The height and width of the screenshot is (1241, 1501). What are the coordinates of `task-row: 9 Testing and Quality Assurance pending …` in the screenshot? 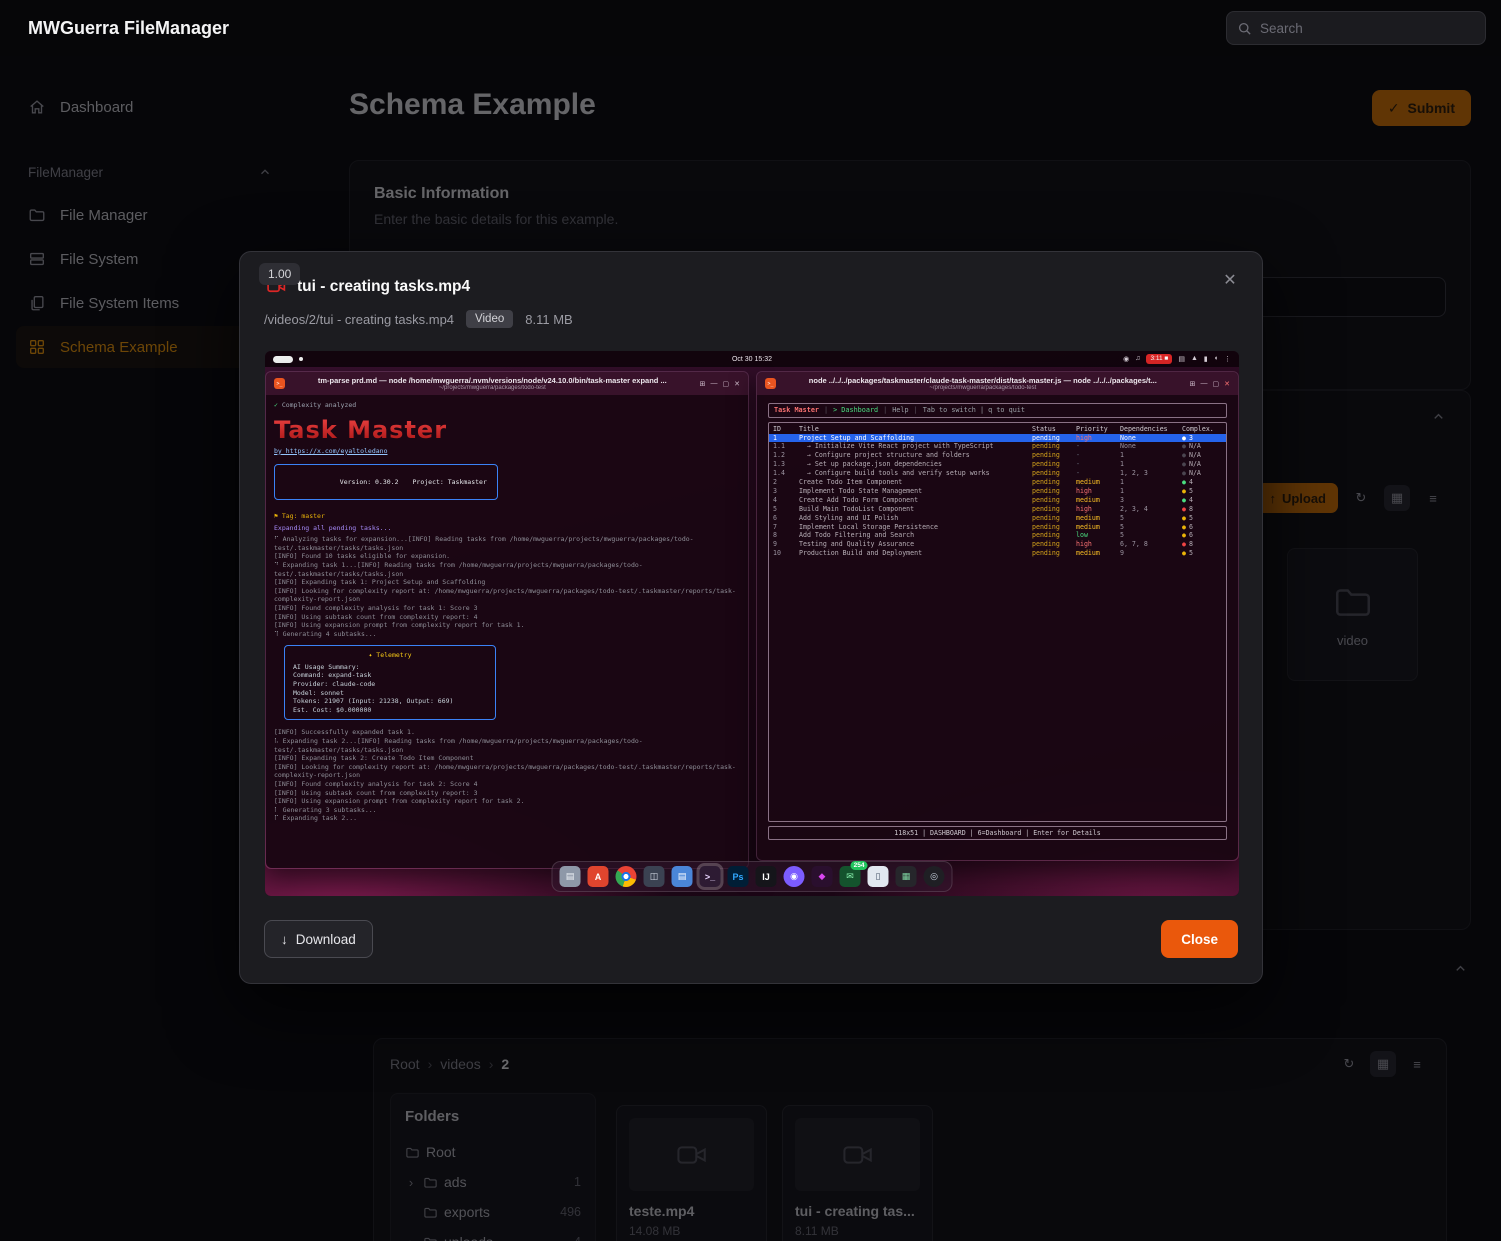 It's located at (997, 544).